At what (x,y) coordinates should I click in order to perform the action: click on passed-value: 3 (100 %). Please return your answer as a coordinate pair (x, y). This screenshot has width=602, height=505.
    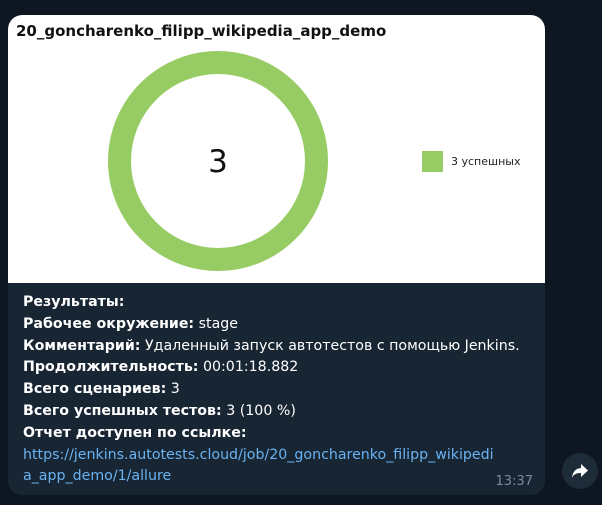
    Looking at the image, I should click on (258, 410).